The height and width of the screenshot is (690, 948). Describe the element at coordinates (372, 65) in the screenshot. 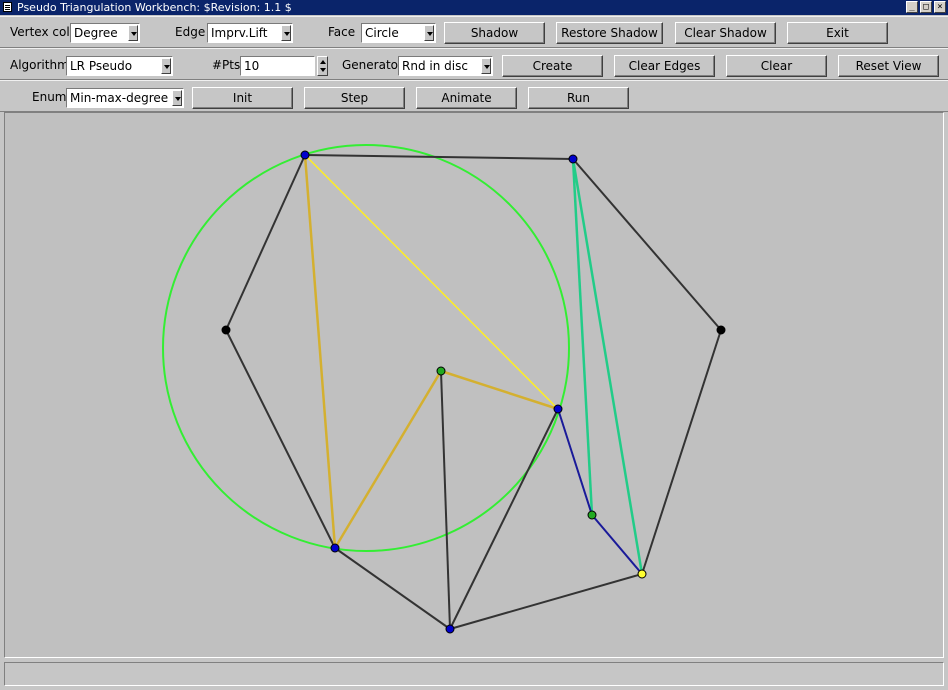

I see `generator-label: Generator` at that location.